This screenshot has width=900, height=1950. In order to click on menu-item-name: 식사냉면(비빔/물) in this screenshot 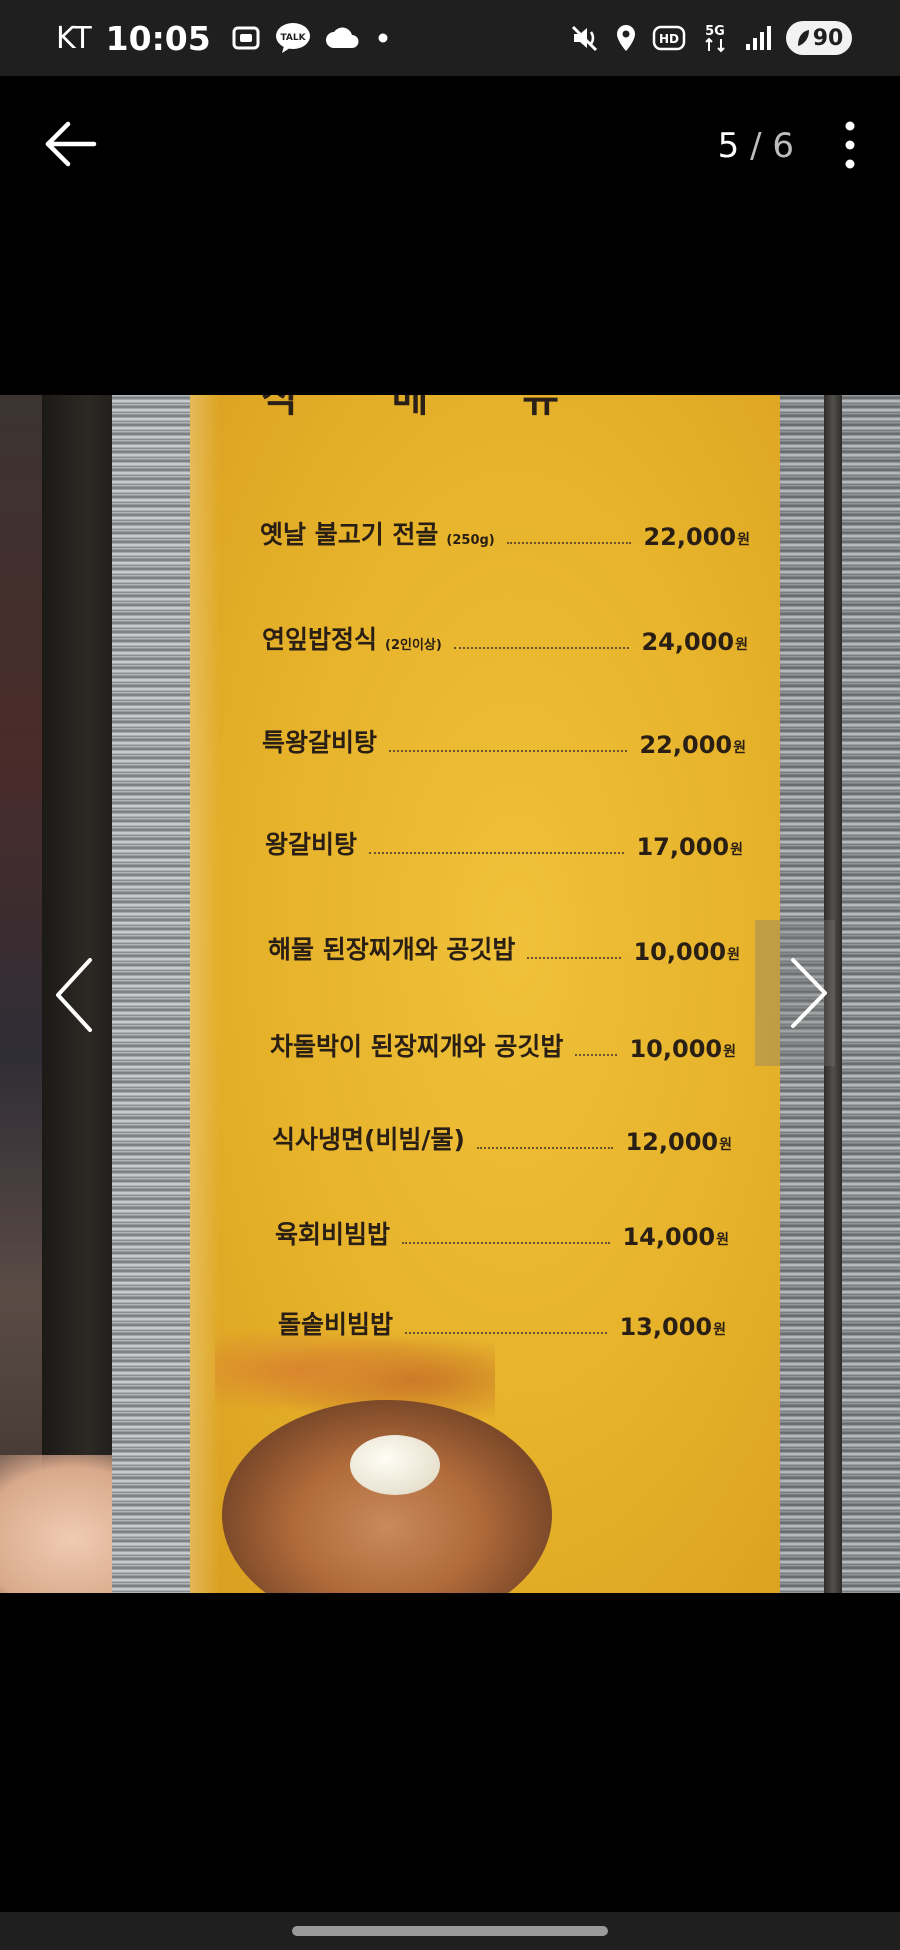, I will do `click(368, 1139)`.